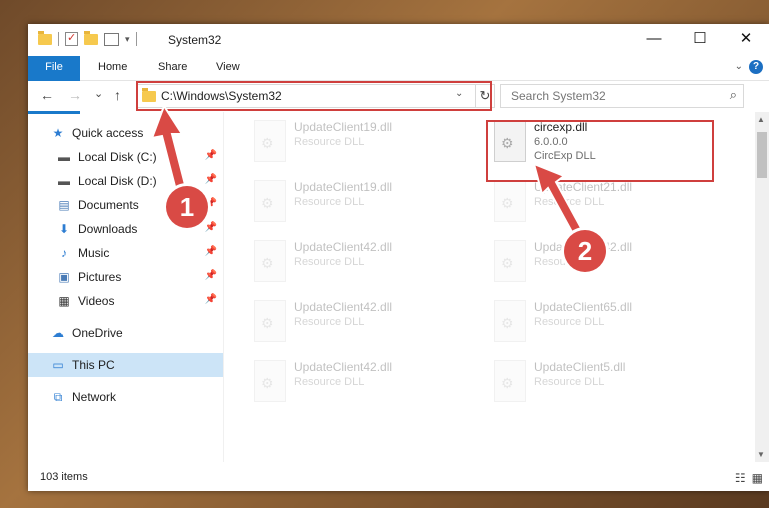 Image resolution: width=769 pixels, height=508 pixels. Describe the element at coordinates (733, 95) in the screenshot. I see `search-icon: ⌕` at that location.